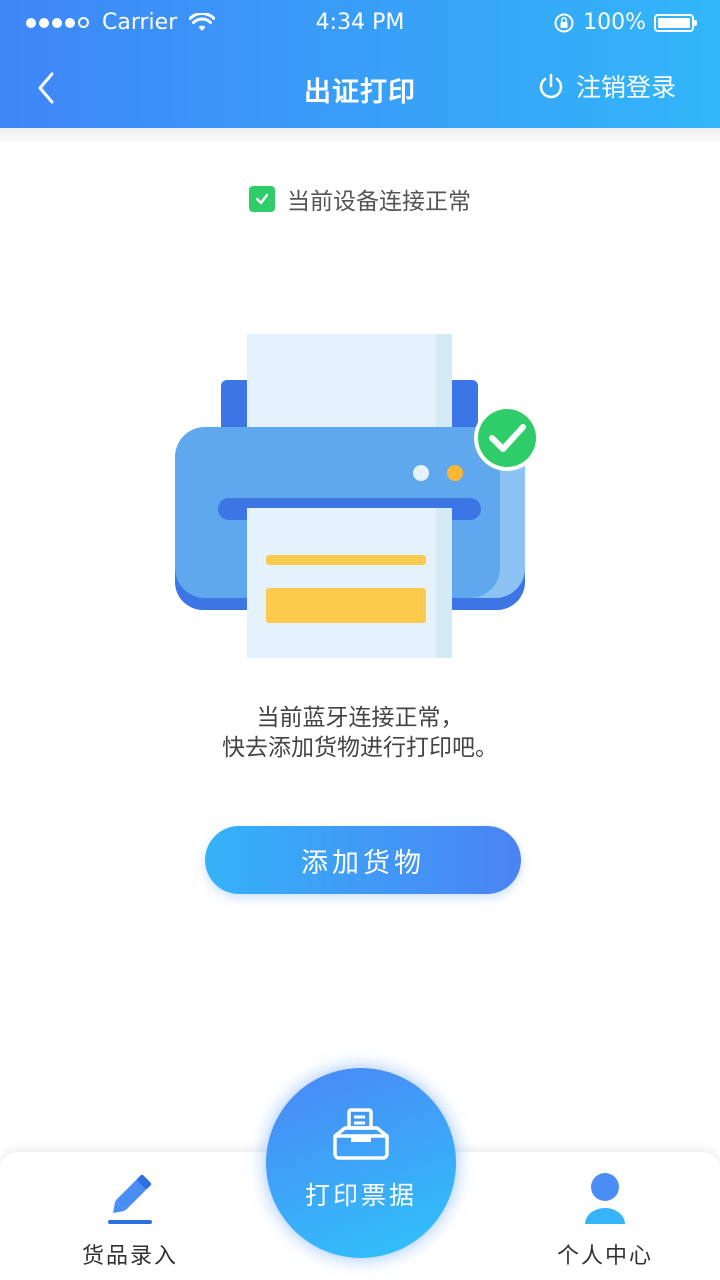 The width and height of the screenshot is (720, 1280). Describe the element at coordinates (625, 87) in the screenshot. I see `logout-label: 注销登录` at that location.